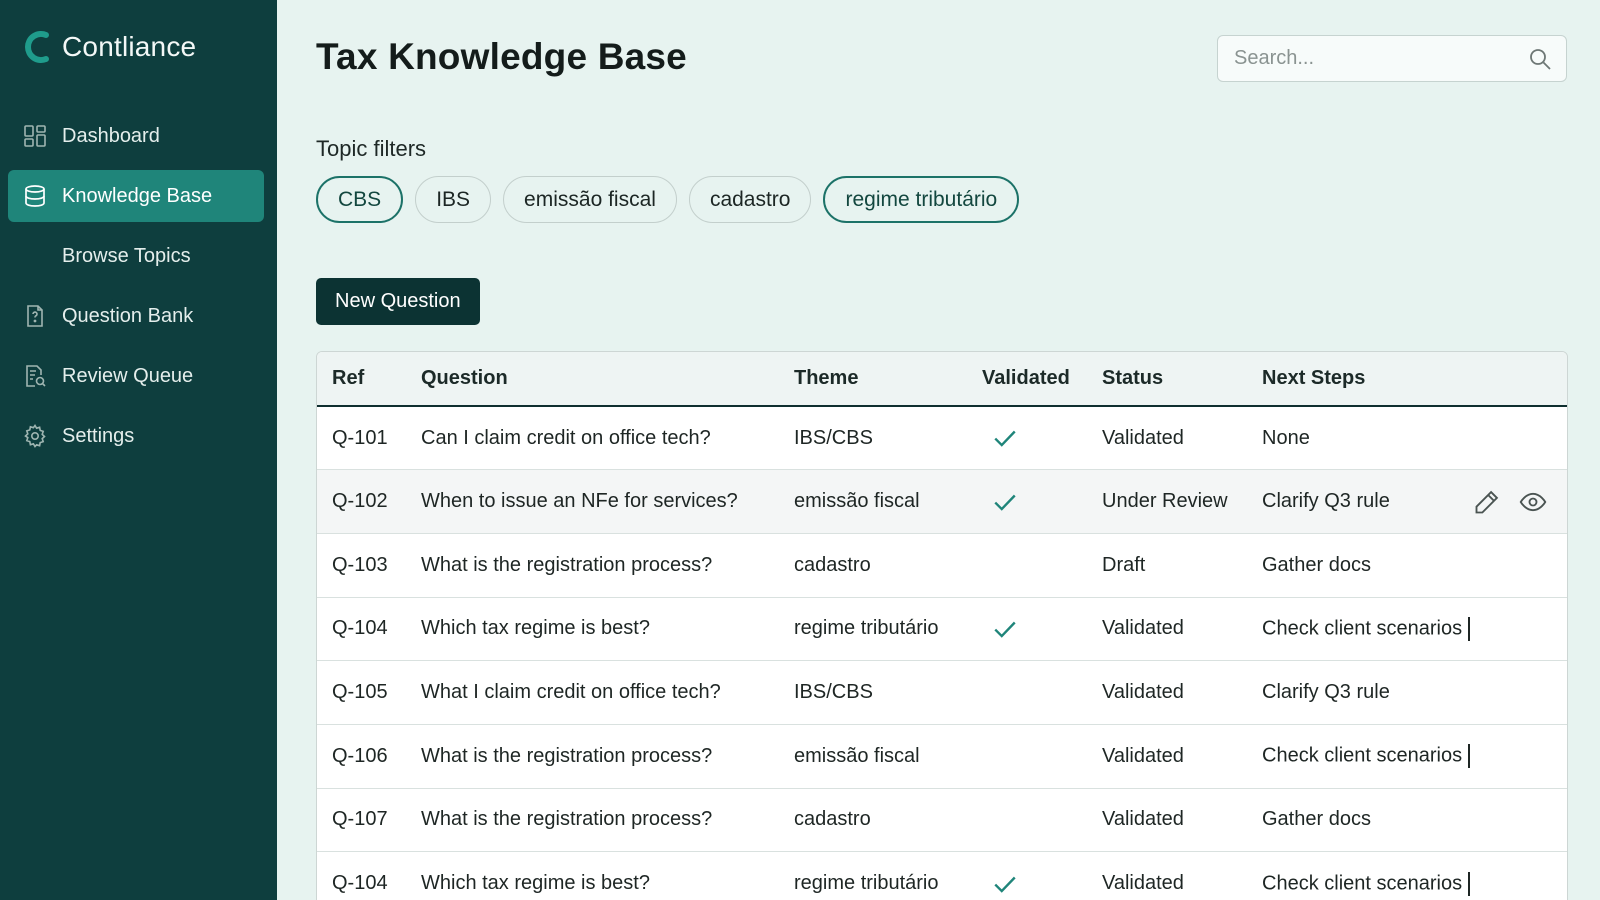 The image size is (1600, 900). I want to click on filter-chip-ibs: IBS, so click(453, 199).